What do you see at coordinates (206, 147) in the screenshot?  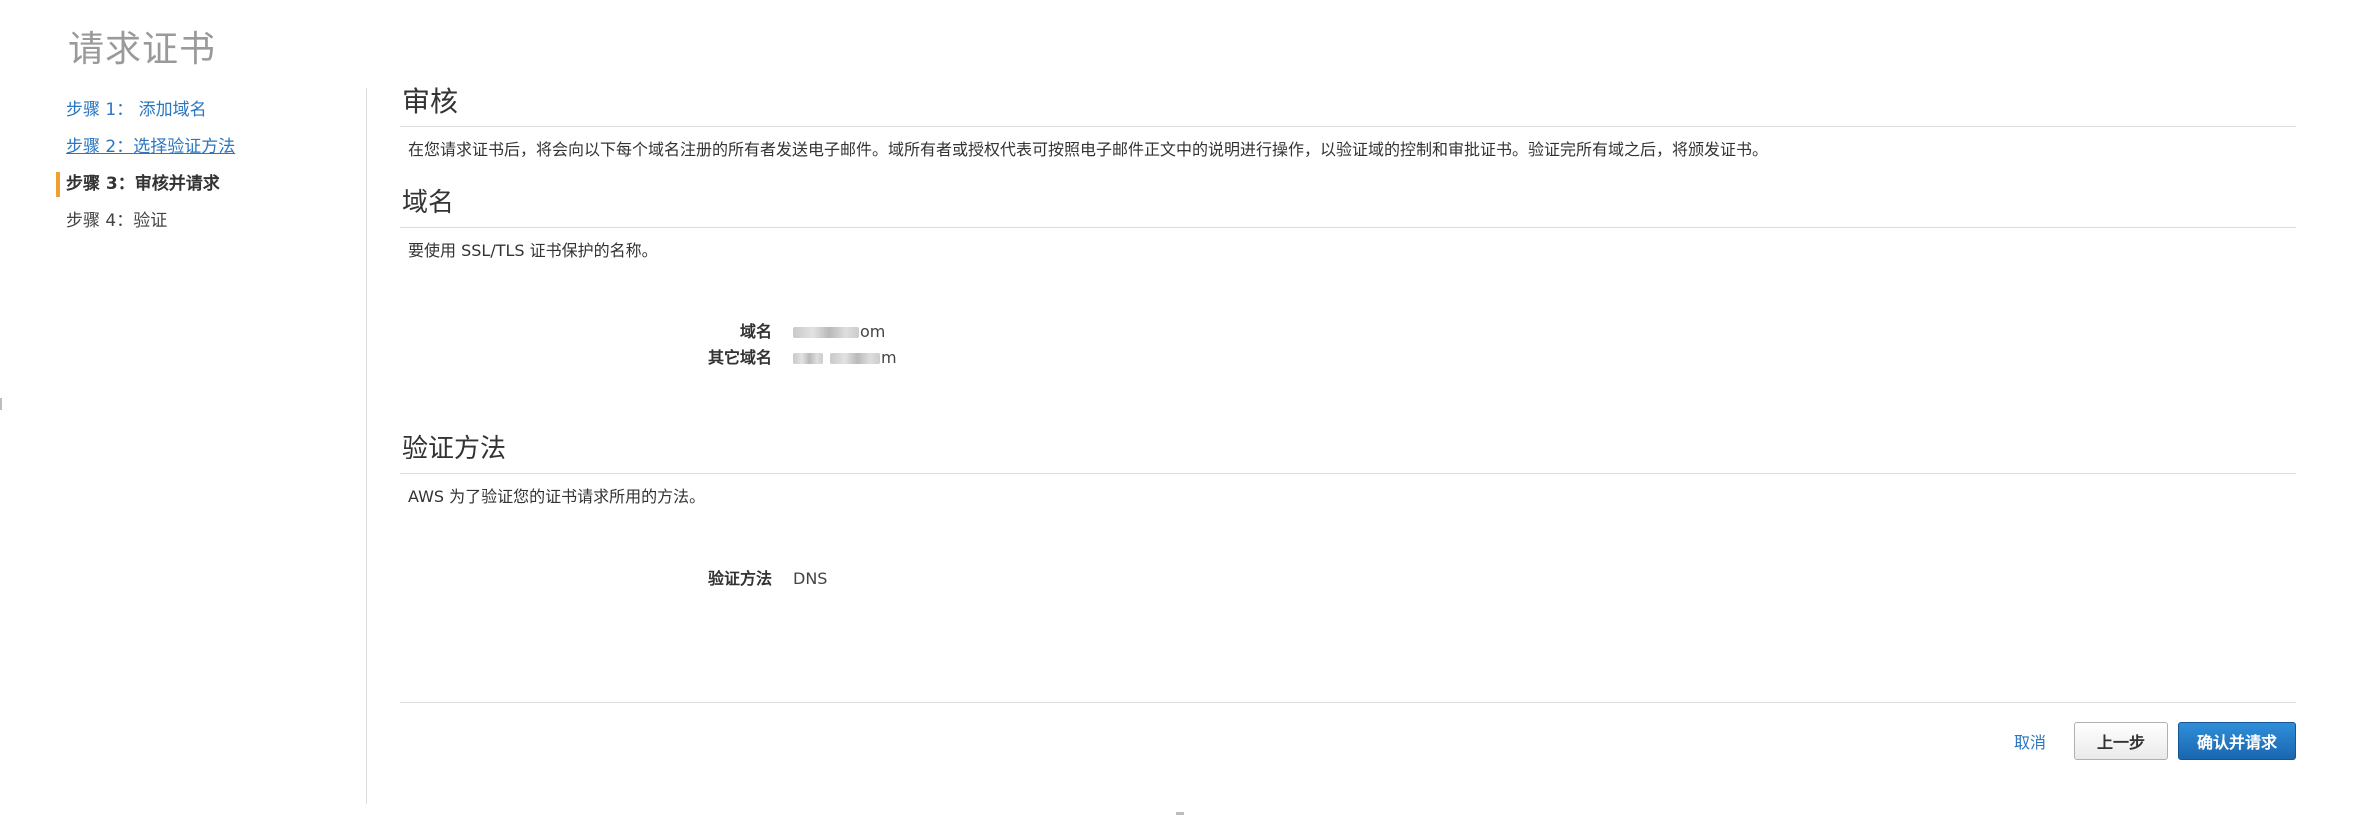 I see `step-2-link: 步骤 2：选择验证方法` at bounding box center [206, 147].